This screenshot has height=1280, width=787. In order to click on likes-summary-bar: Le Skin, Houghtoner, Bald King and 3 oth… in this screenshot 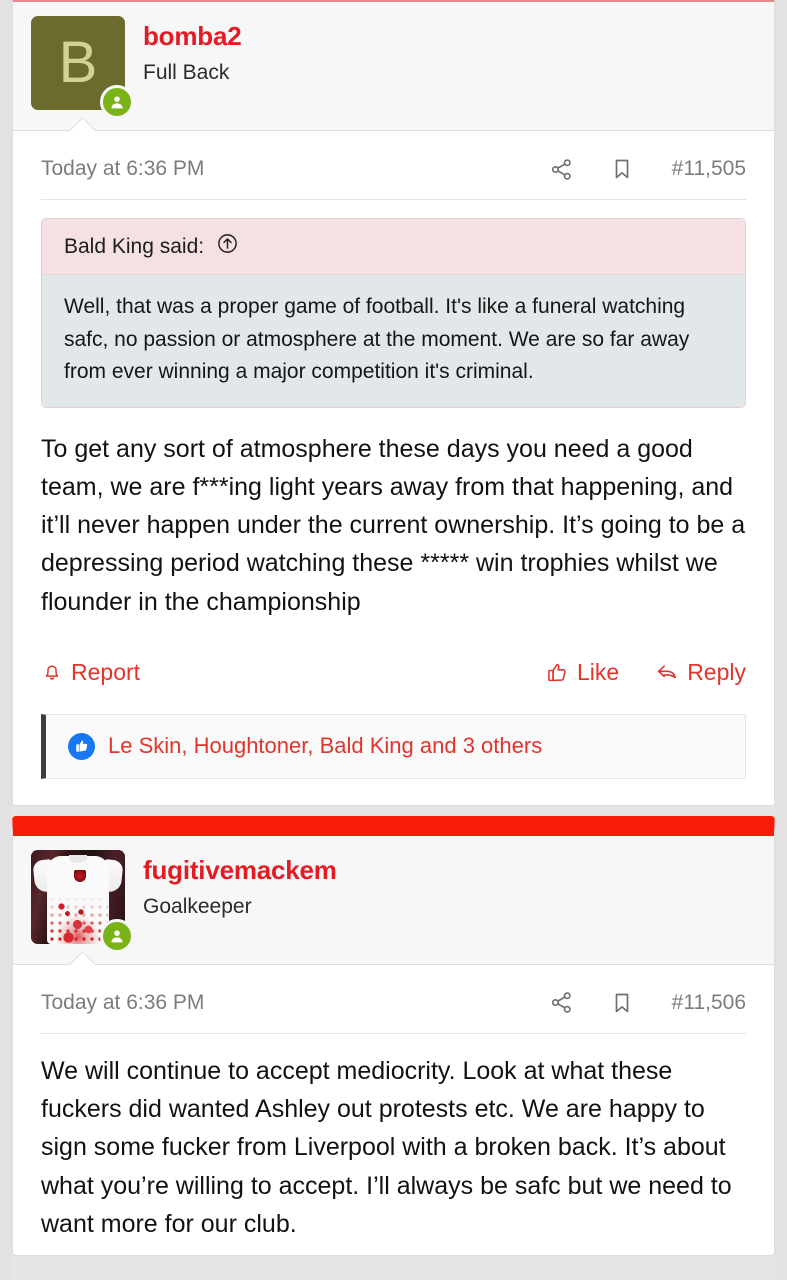, I will do `click(393, 746)`.